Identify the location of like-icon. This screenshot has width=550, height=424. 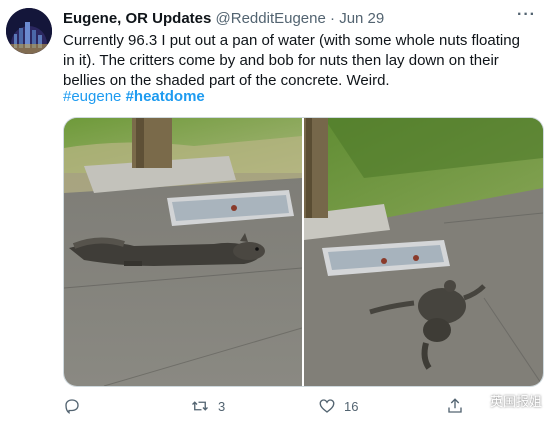
(327, 406).